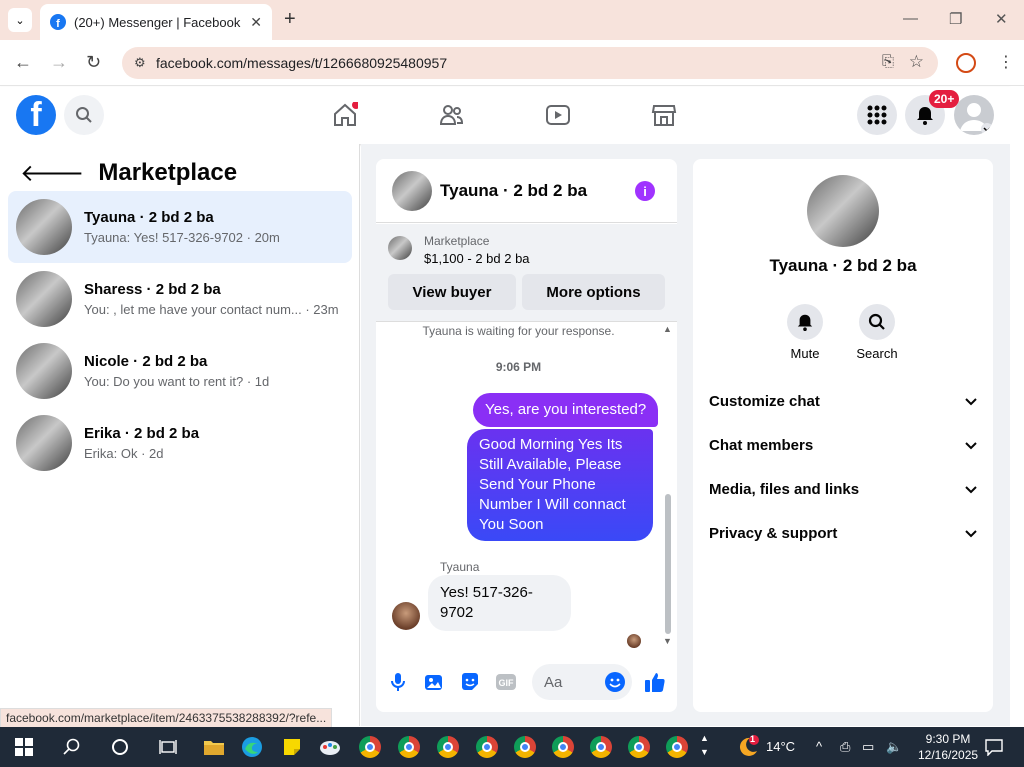  What do you see at coordinates (994, 747) in the screenshot?
I see `notification-center-icon` at bounding box center [994, 747].